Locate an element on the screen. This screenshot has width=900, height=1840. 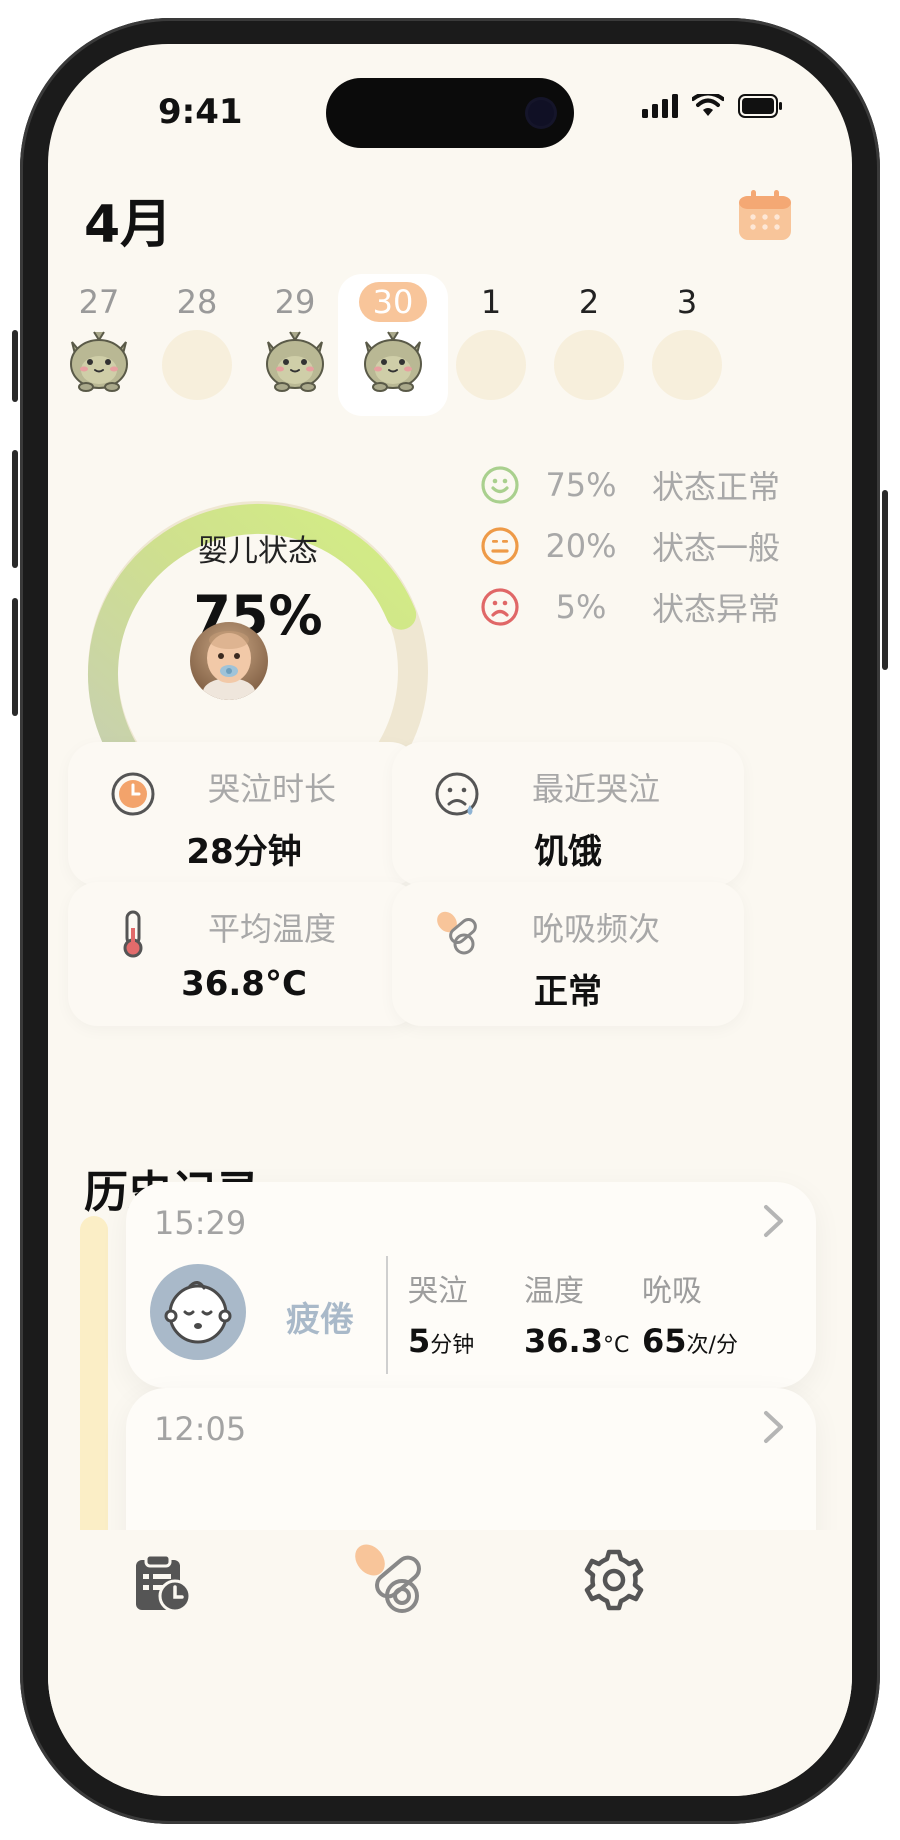
clipboard-clock-icon is located at coordinates (164, 1583).